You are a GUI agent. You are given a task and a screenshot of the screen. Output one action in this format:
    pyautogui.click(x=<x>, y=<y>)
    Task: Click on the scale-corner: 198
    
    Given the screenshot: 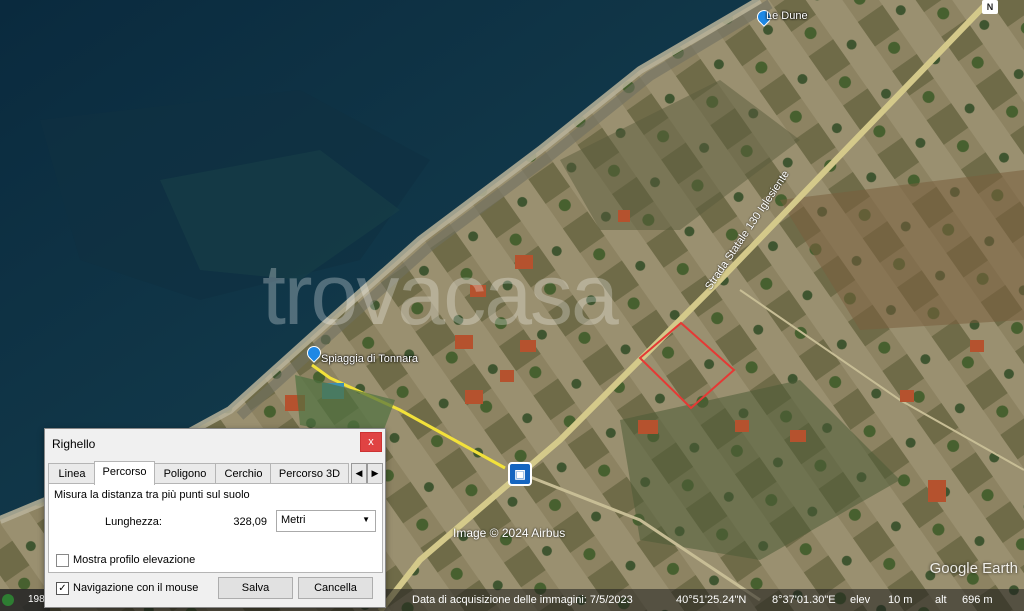 What is the action you would take?
    pyautogui.click(x=25, y=600)
    